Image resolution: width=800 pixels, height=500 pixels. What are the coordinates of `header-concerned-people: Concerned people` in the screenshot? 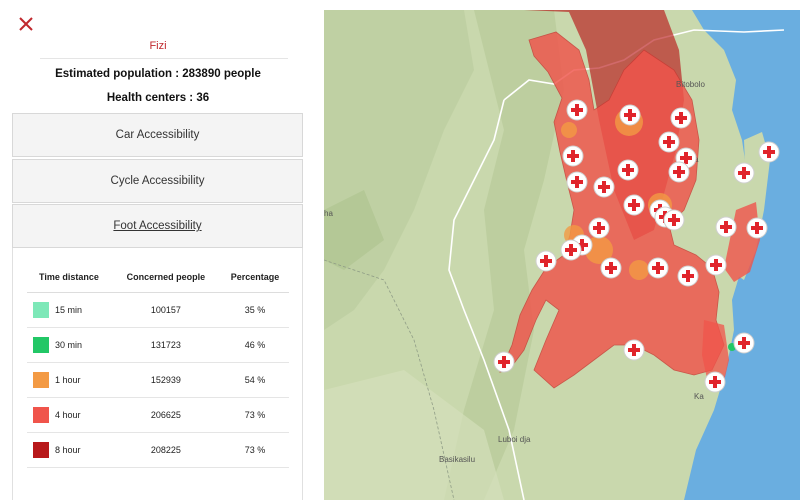 It's located at (165, 277).